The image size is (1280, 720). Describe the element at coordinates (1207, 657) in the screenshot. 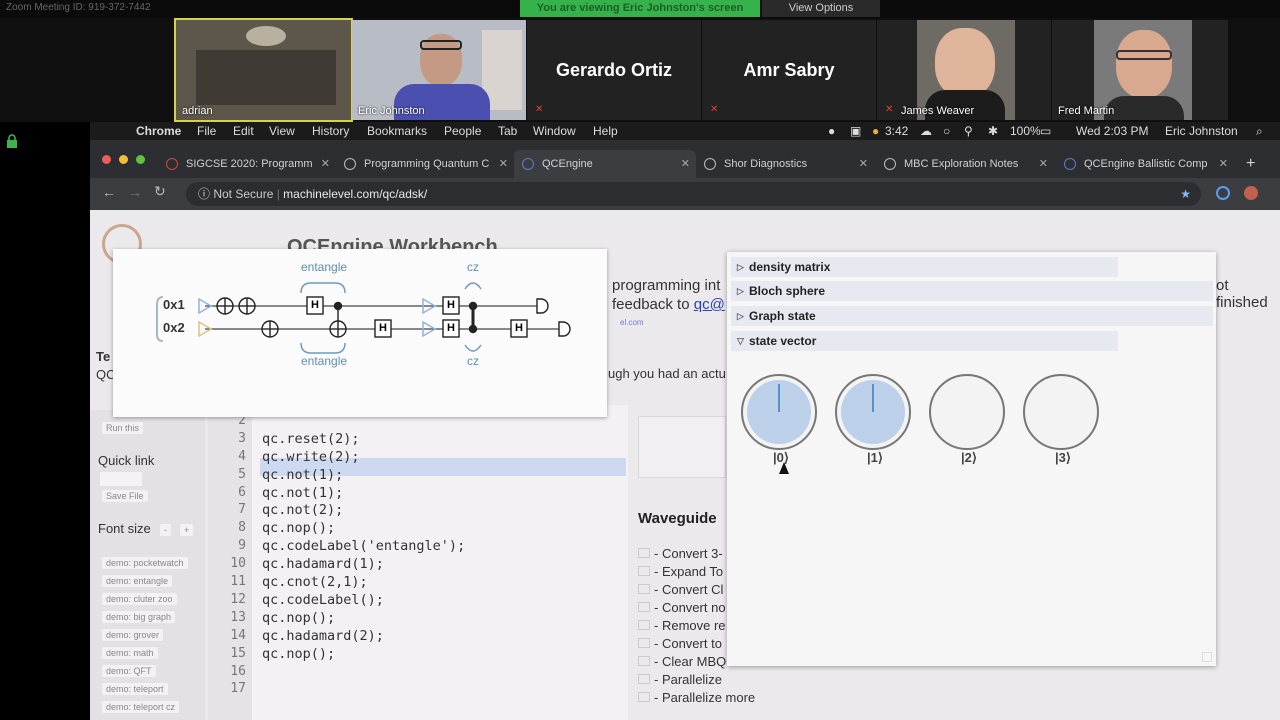

I see `resize-handle` at that location.